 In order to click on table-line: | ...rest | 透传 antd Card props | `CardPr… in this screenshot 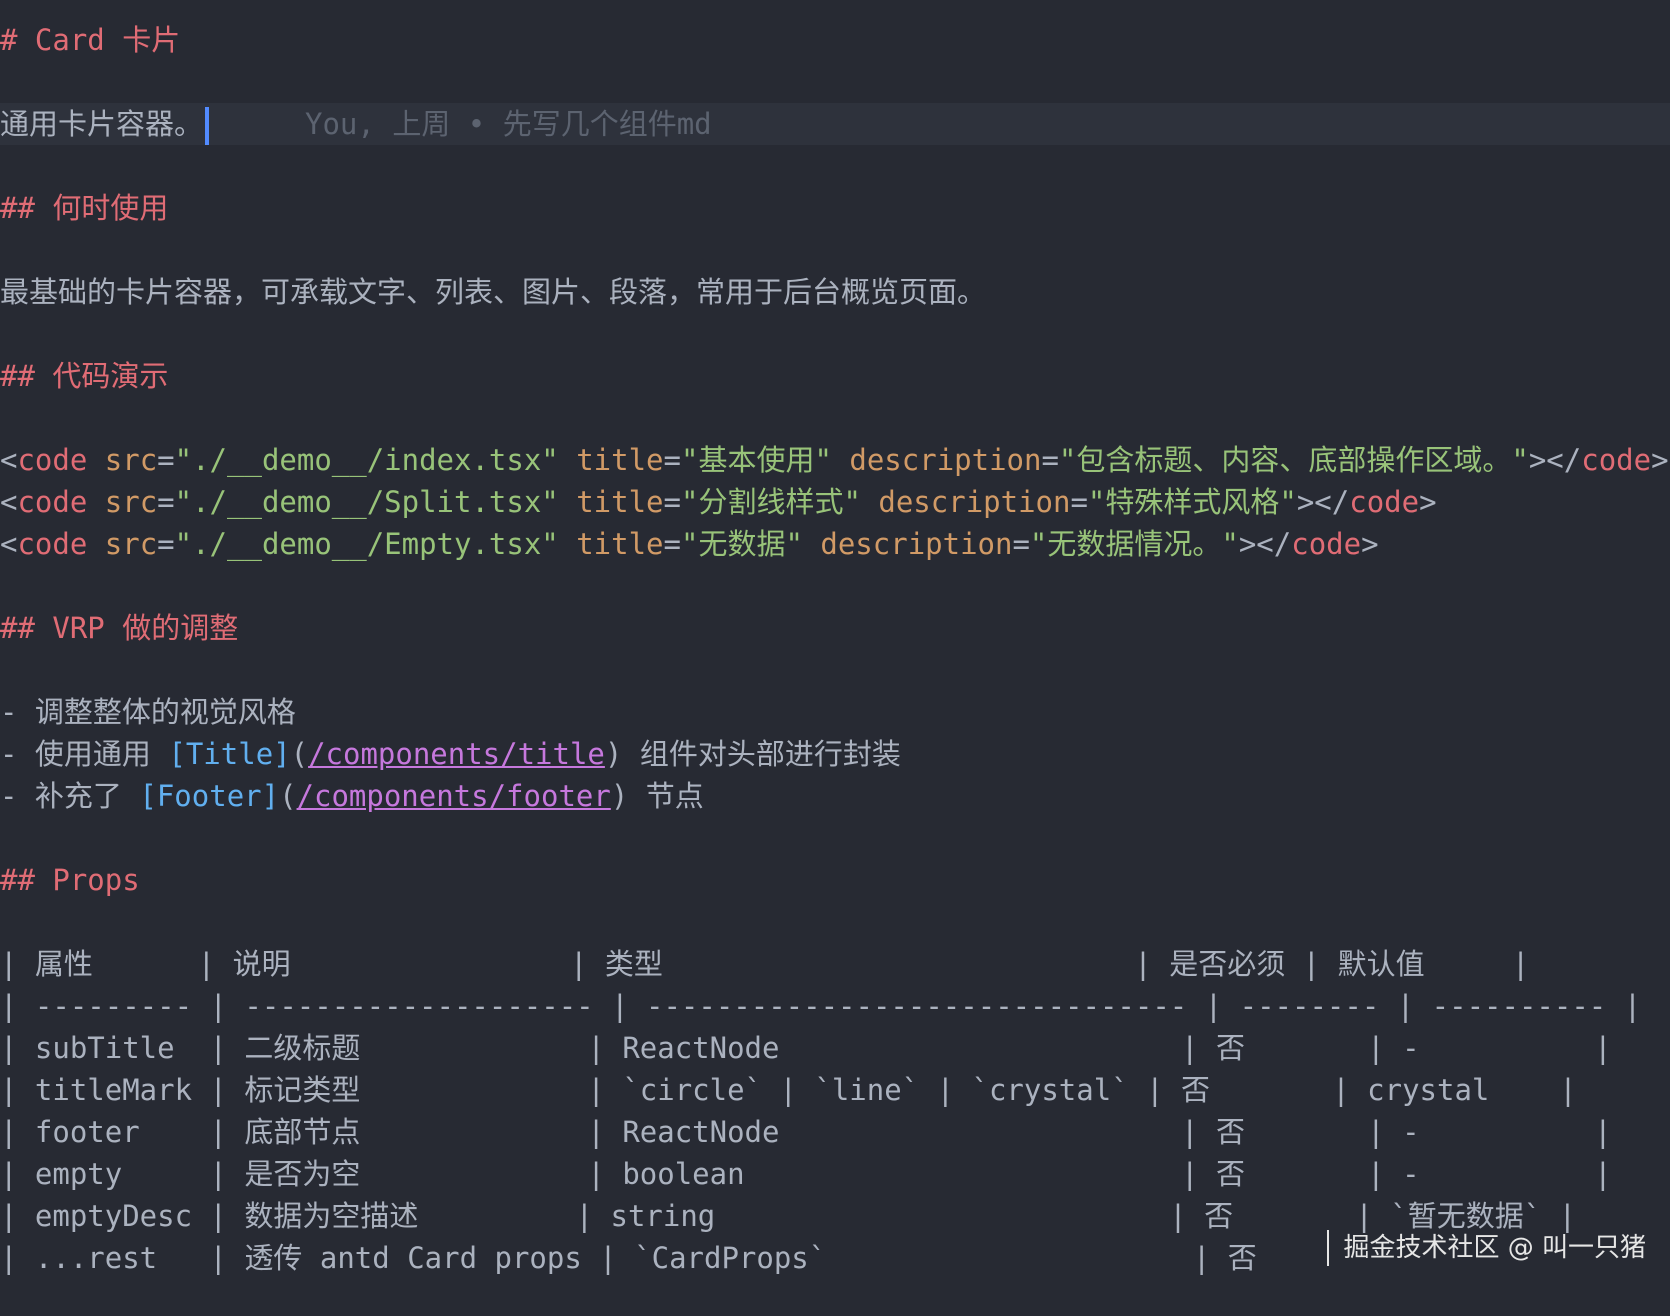, I will do `click(690, 1258)`.